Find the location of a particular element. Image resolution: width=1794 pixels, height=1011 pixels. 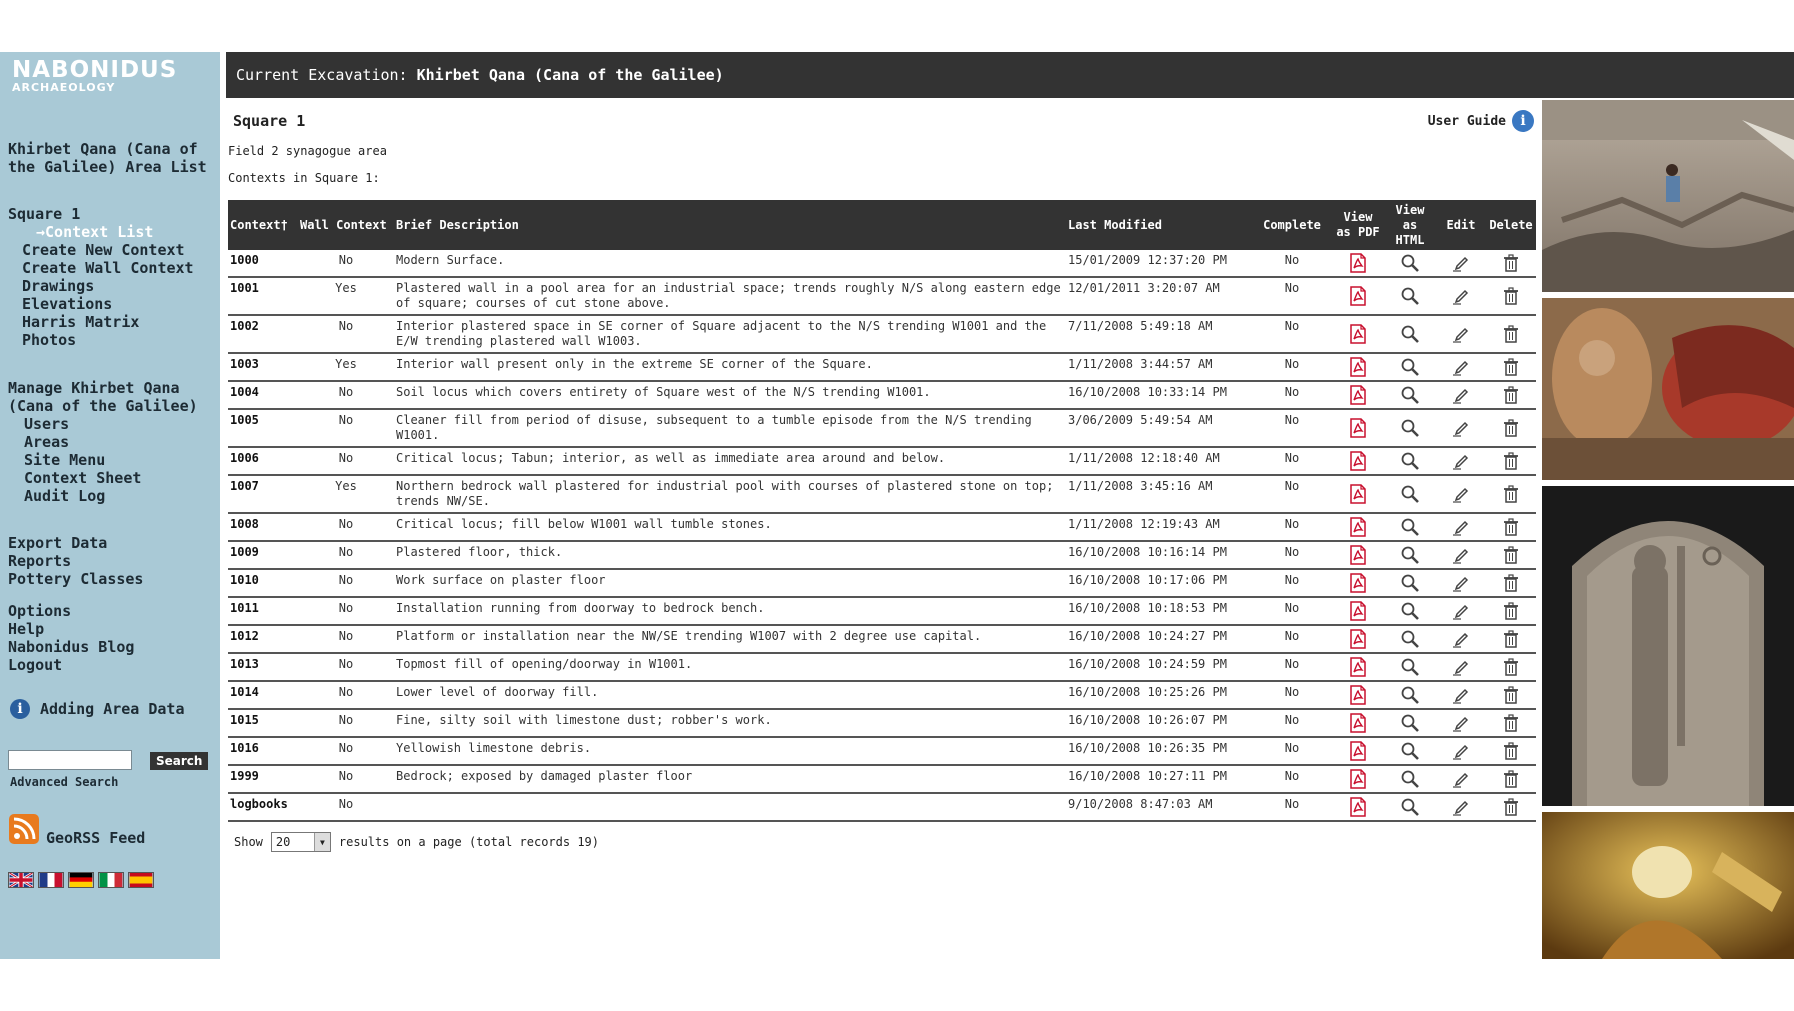

logo: NABONIDUS ARCHAEOLOGY is located at coordinates (94, 76).